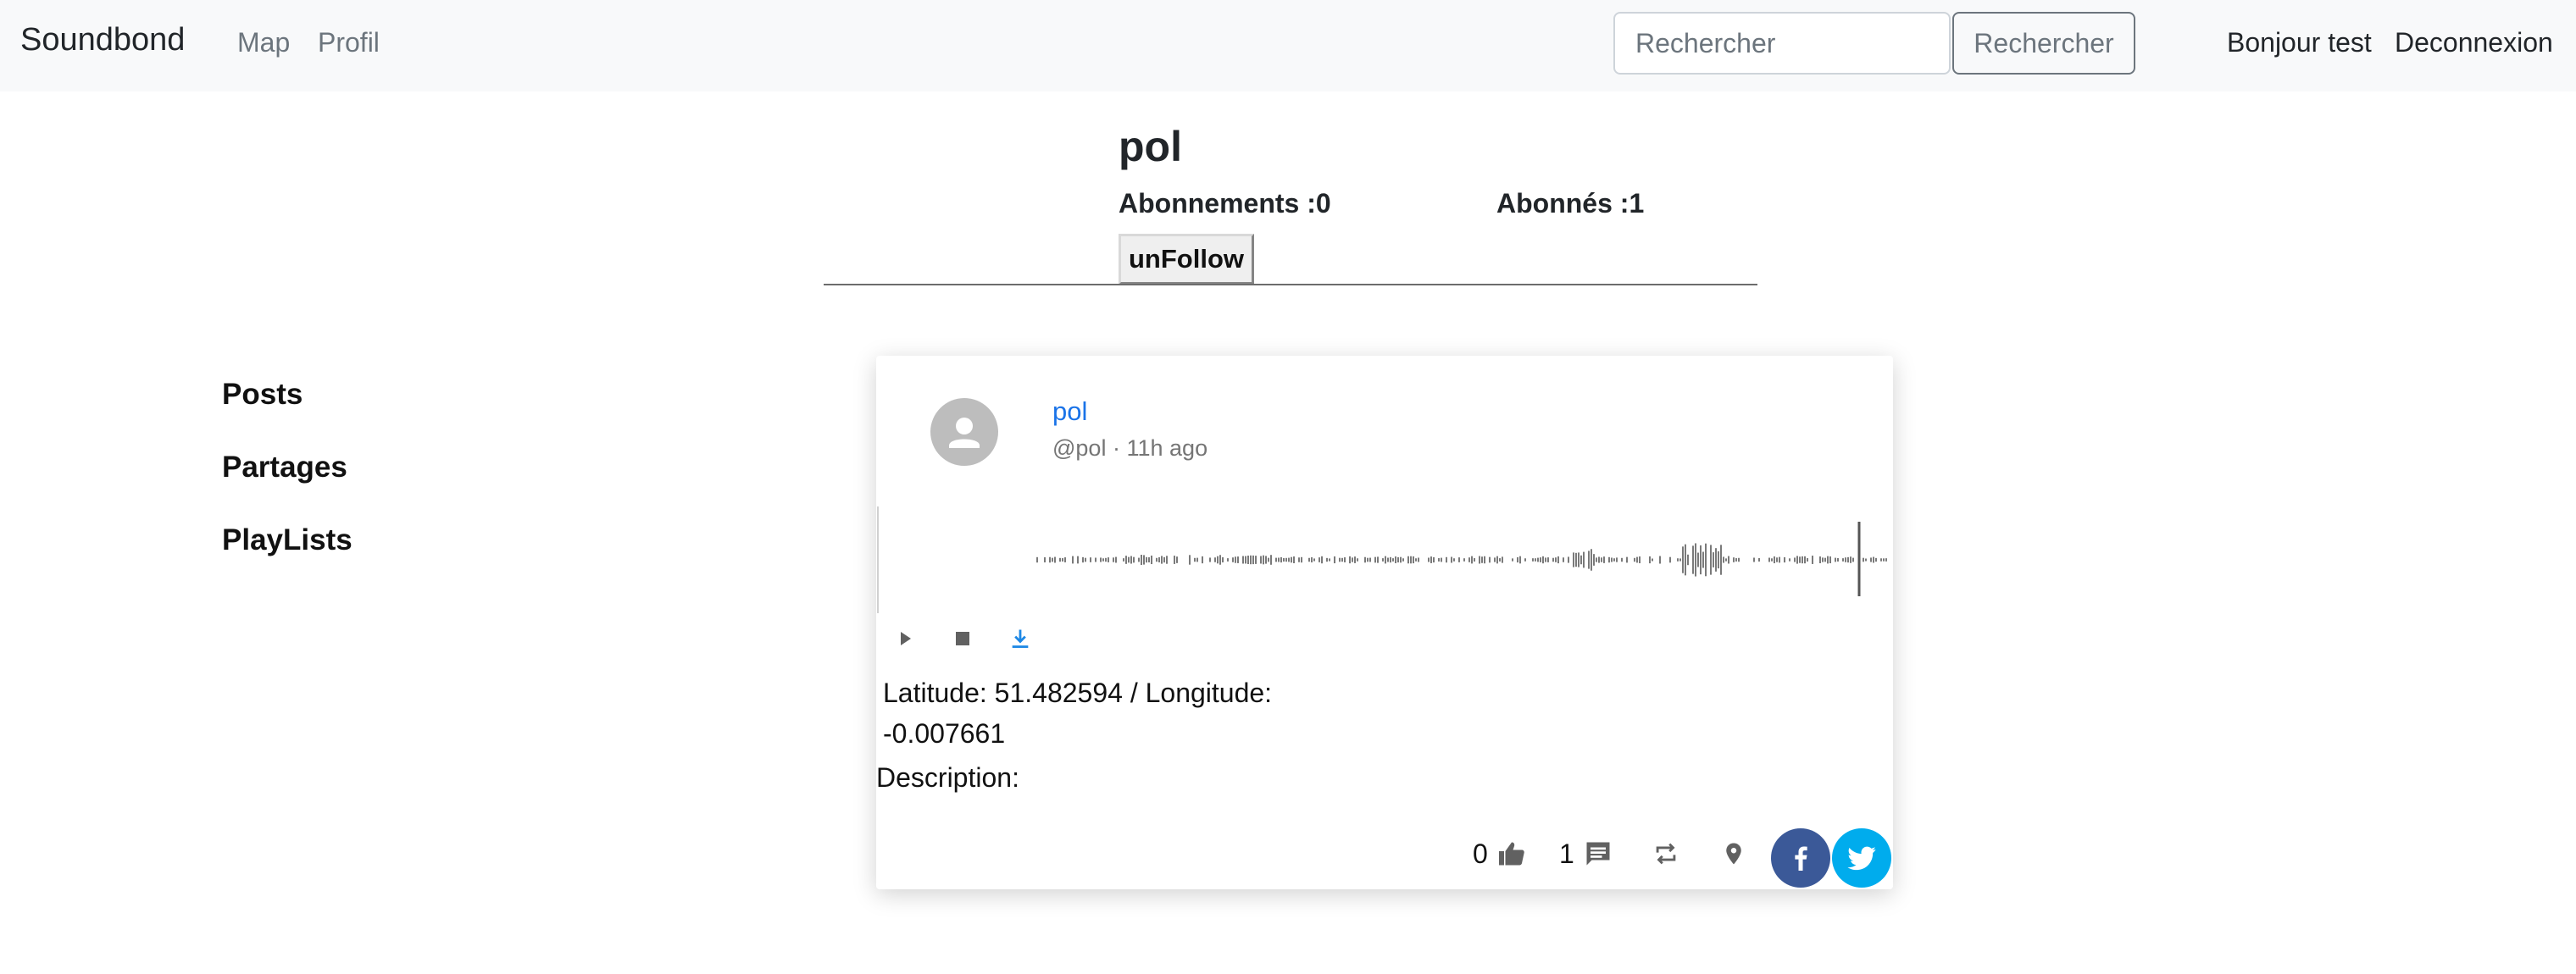 This screenshot has width=2576, height=974. I want to click on location-button, so click(1733, 853).